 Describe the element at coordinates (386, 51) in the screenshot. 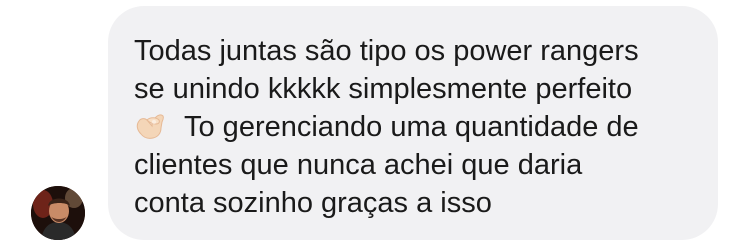

I see `message-line: Todas juntas são tipo os power rangers` at that location.